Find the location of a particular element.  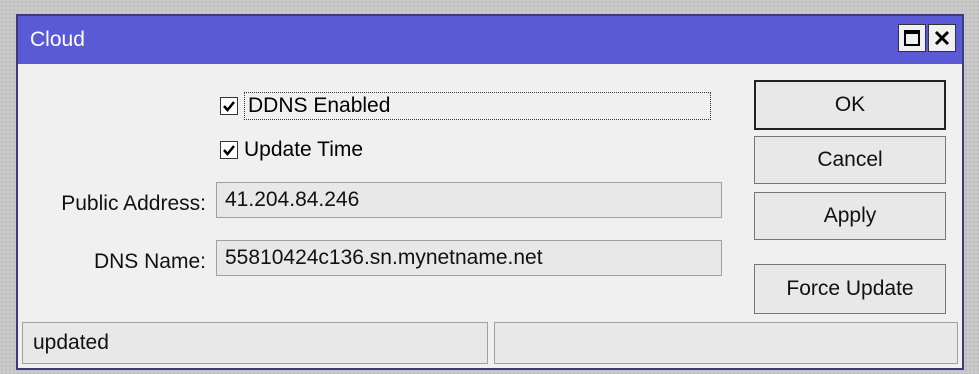

title-bar: Cloud is located at coordinates (490, 40).